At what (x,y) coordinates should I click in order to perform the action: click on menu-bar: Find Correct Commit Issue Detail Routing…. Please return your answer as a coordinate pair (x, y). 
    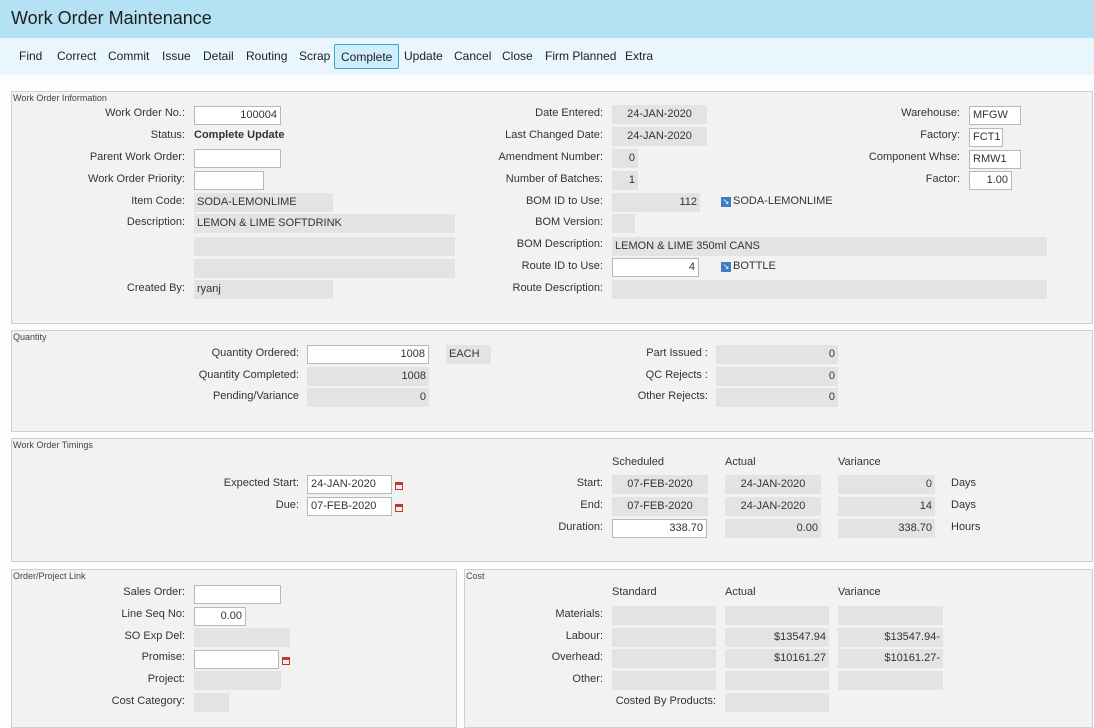
    Looking at the image, I should click on (547, 56).